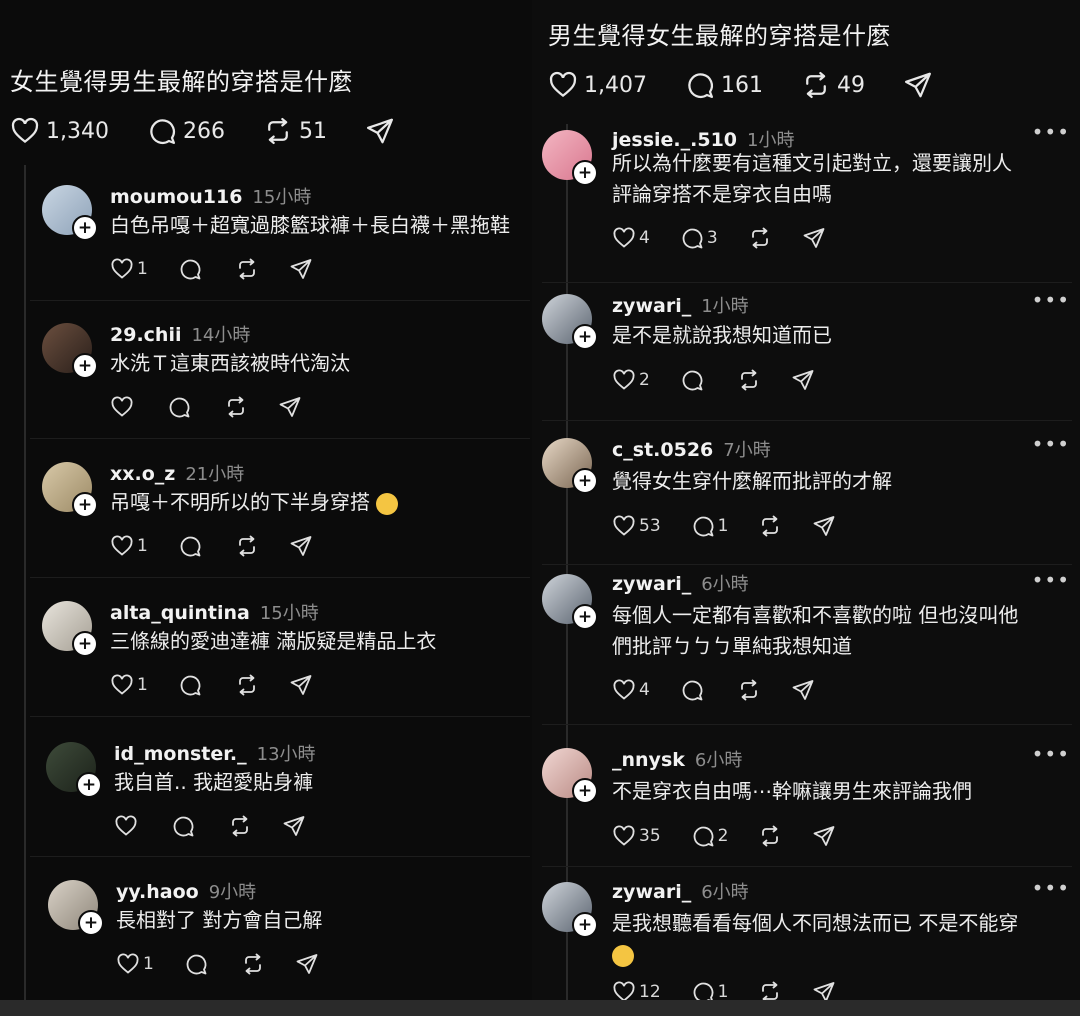  What do you see at coordinates (636, 990) in the screenshot?
I see `like-button: 12` at bounding box center [636, 990].